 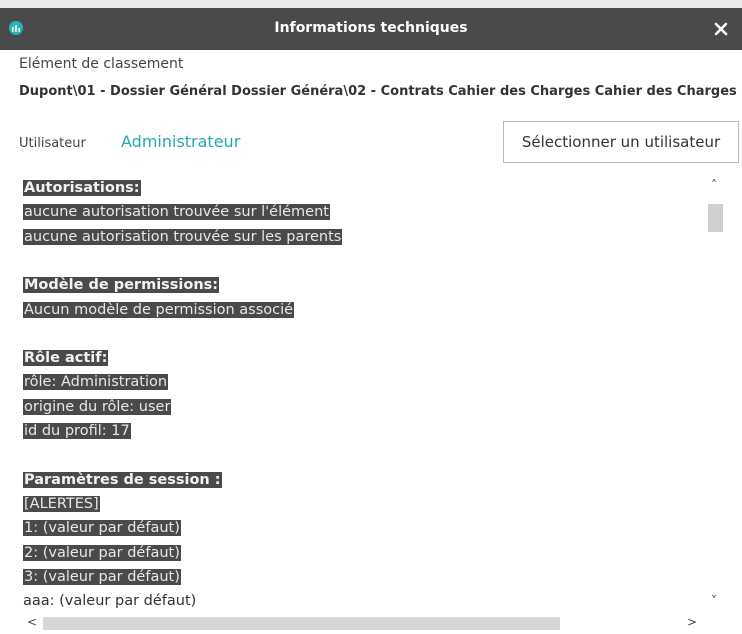 I want to click on details-line: rôle: Administration, so click(x=96, y=382).